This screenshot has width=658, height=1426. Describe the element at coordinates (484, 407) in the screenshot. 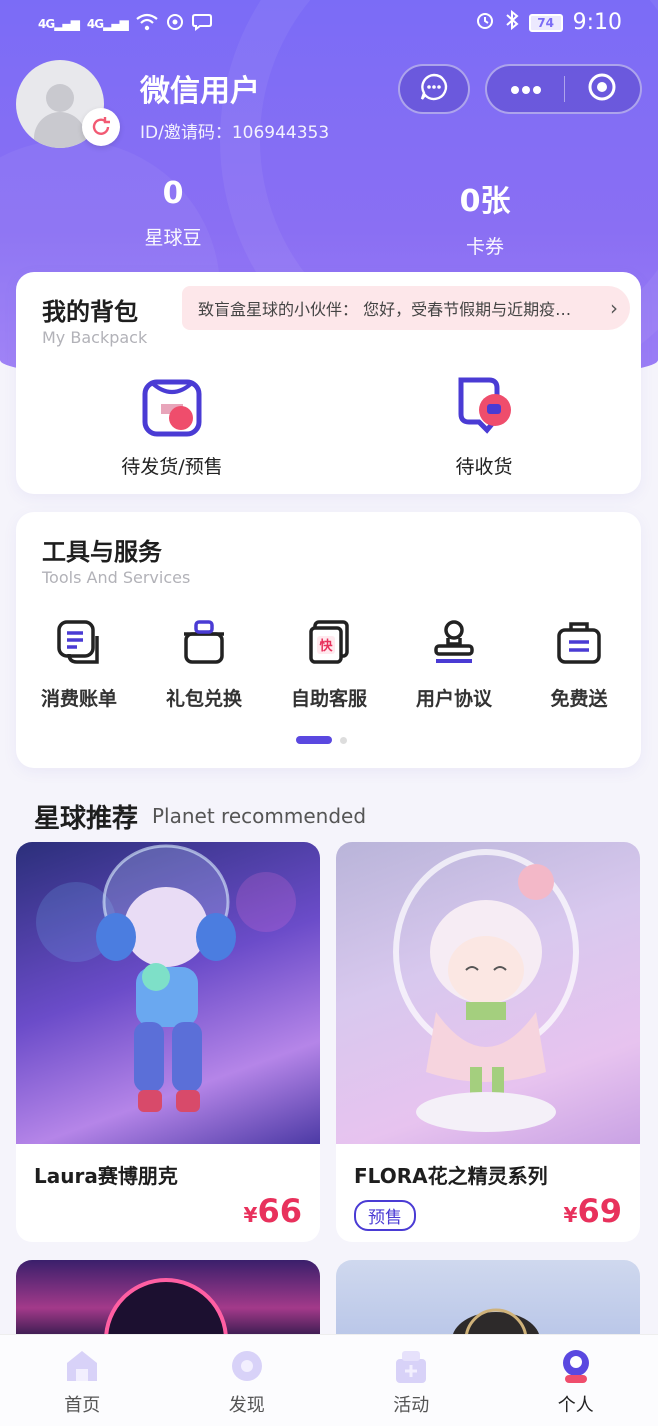

I see `package-receive-icon` at that location.